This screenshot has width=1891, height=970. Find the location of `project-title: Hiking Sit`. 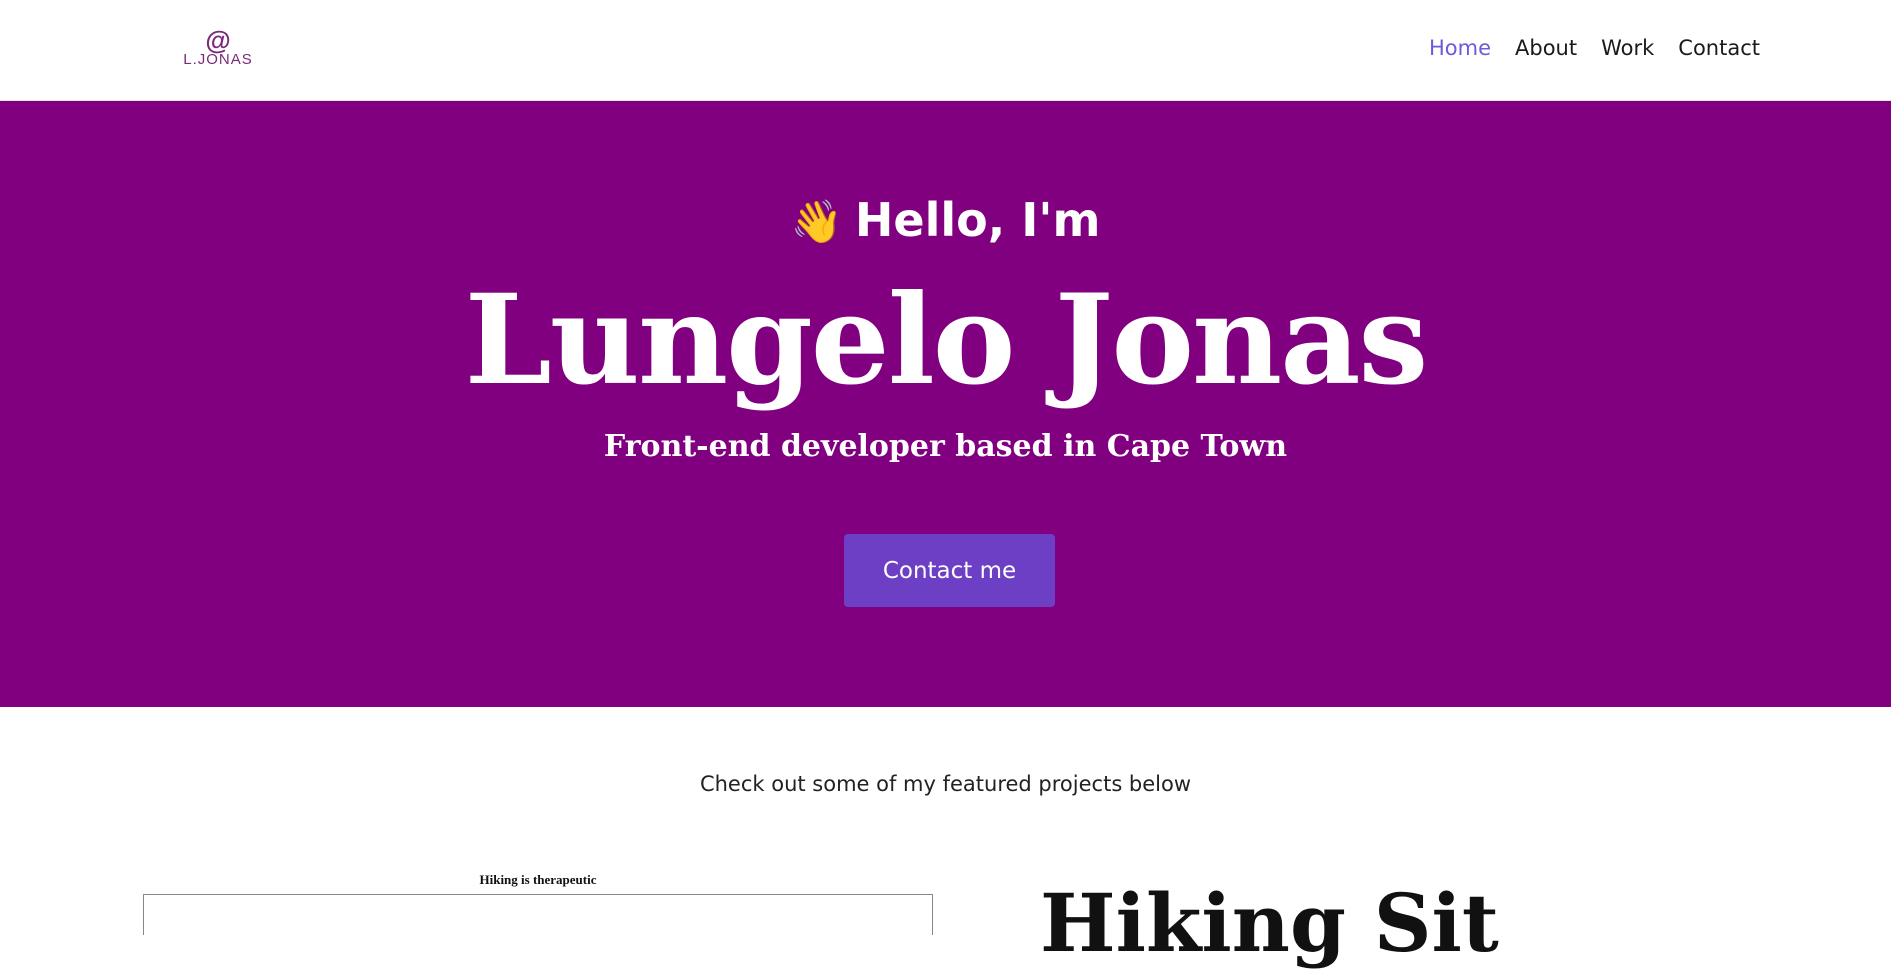

project-title: Hiking Sit is located at coordinates (1269, 923).